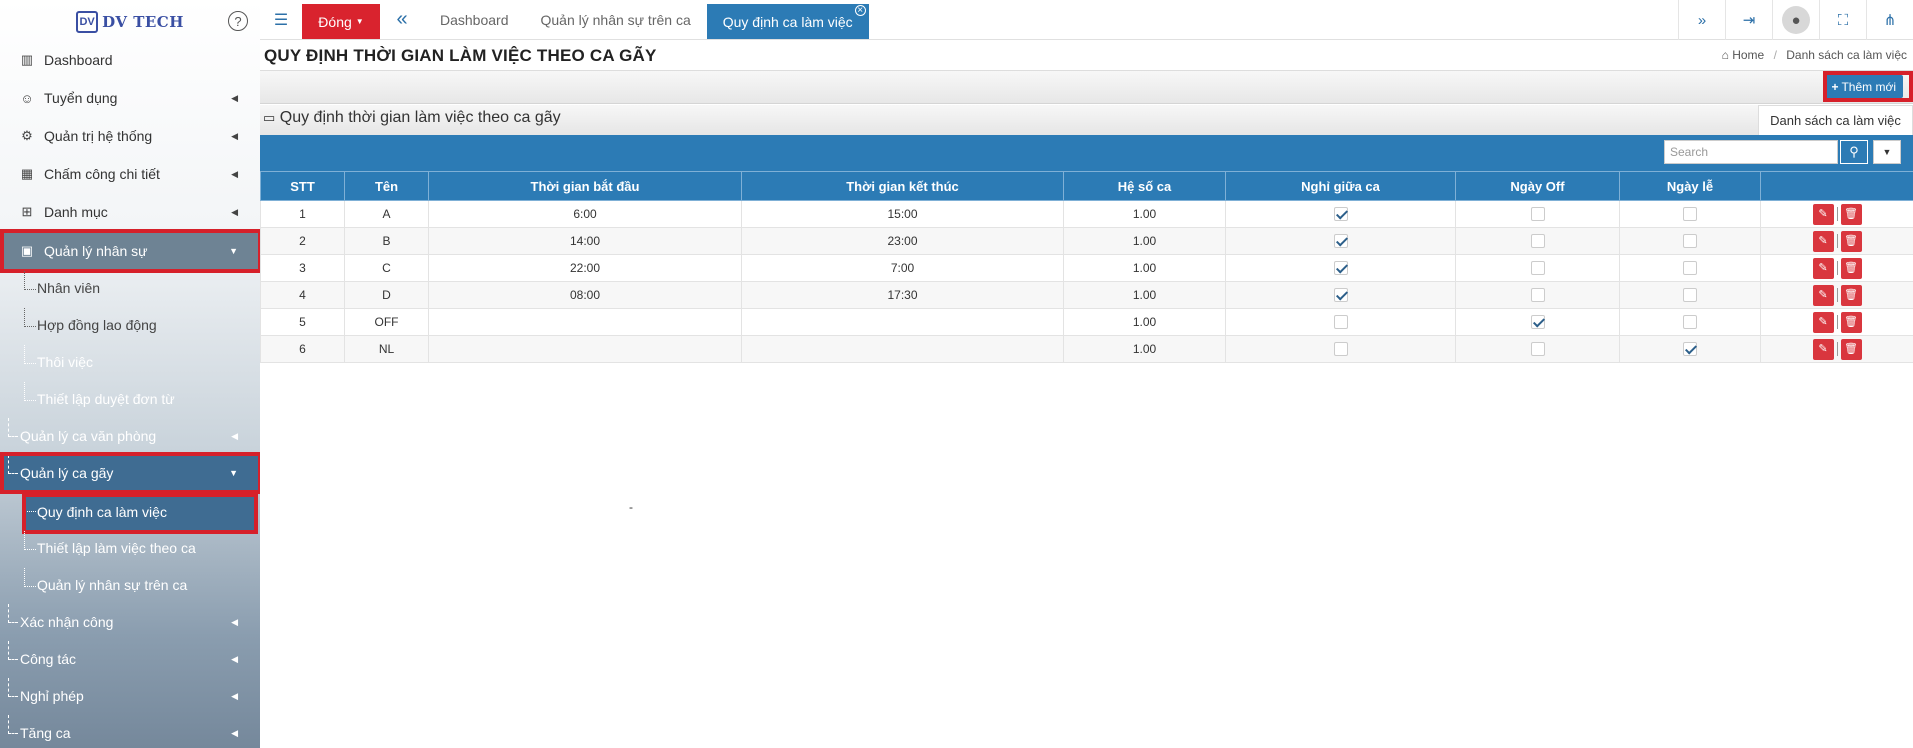 The width and height of the screenshot is (1913, 748). Describe the element at coordinates (130, 473) in the screenshot. I see `sidebar-item-broken-shift: Quản lý ca gãy ▼` at that location.